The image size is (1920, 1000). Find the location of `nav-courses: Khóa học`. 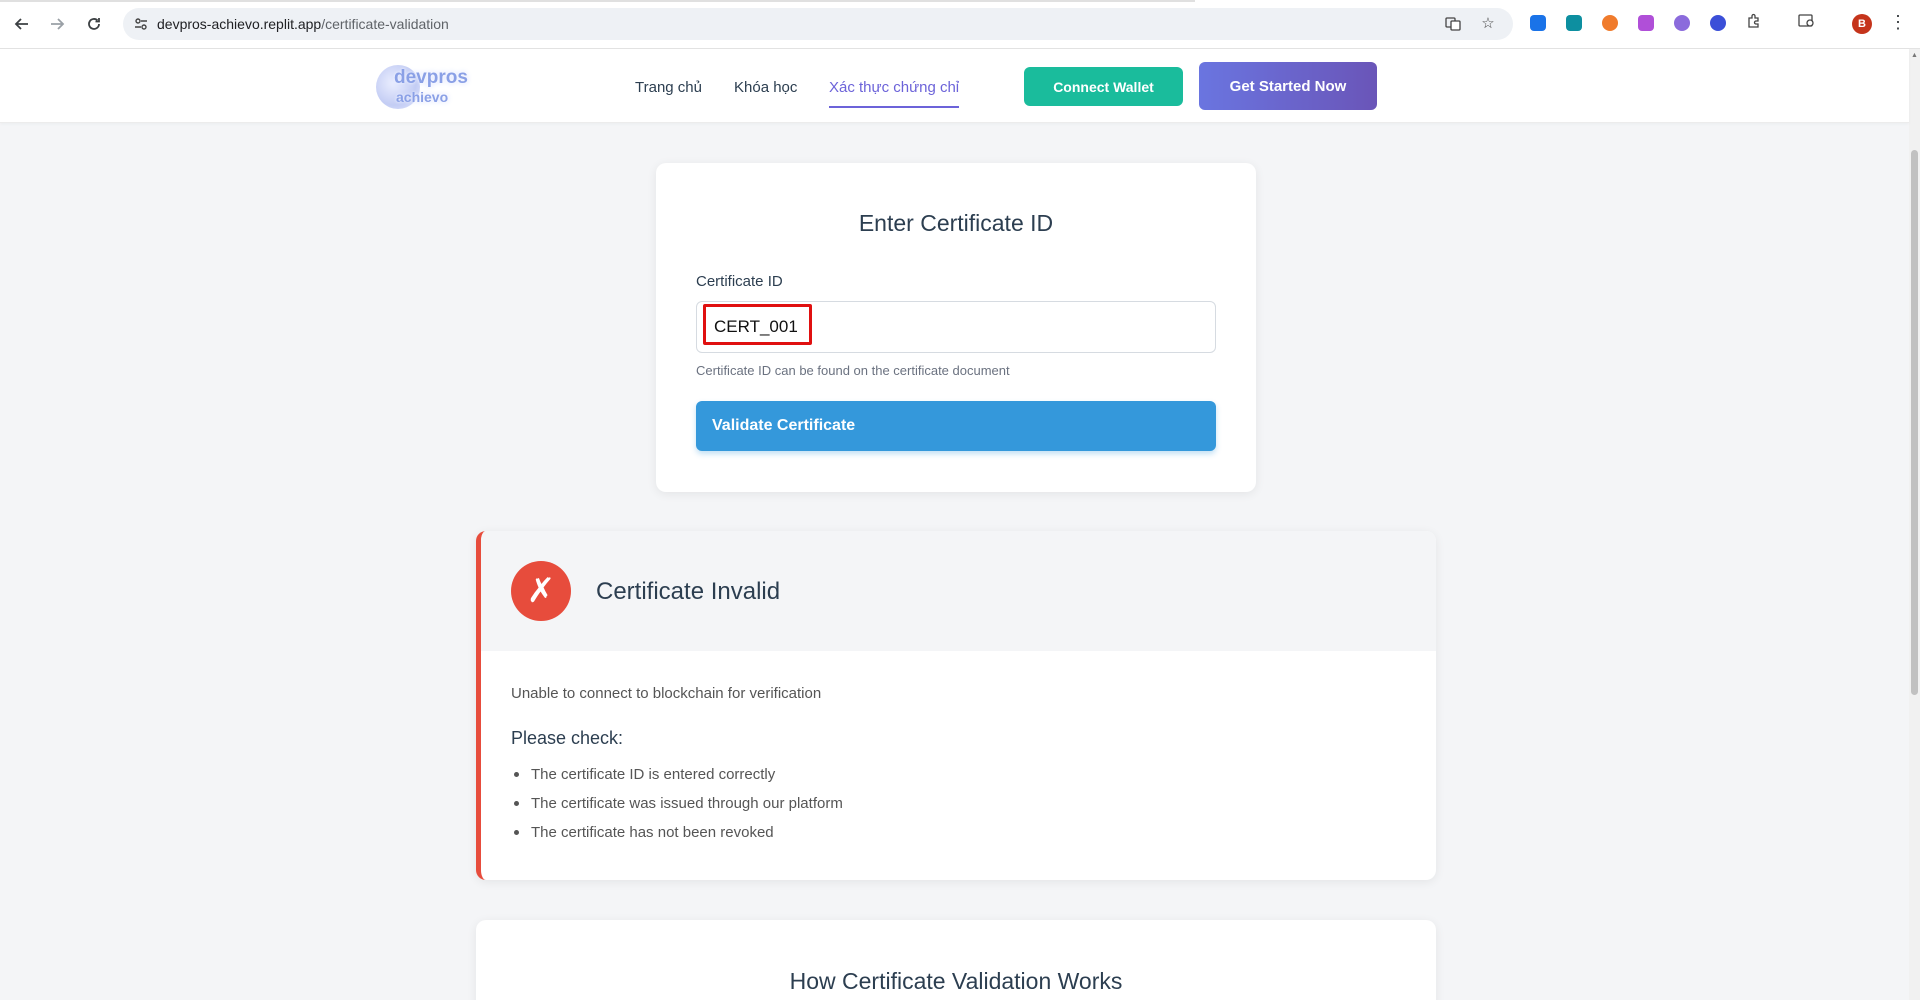

nav-courses: Khóa học is located at coordinates (765, 87).